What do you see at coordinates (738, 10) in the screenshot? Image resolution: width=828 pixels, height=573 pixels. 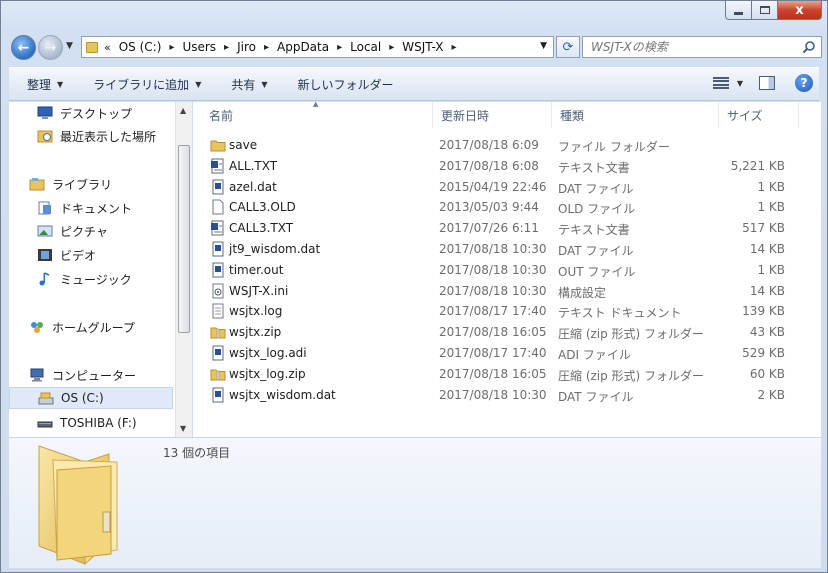 I see `minimize-button` at bounding box center [738, 10].